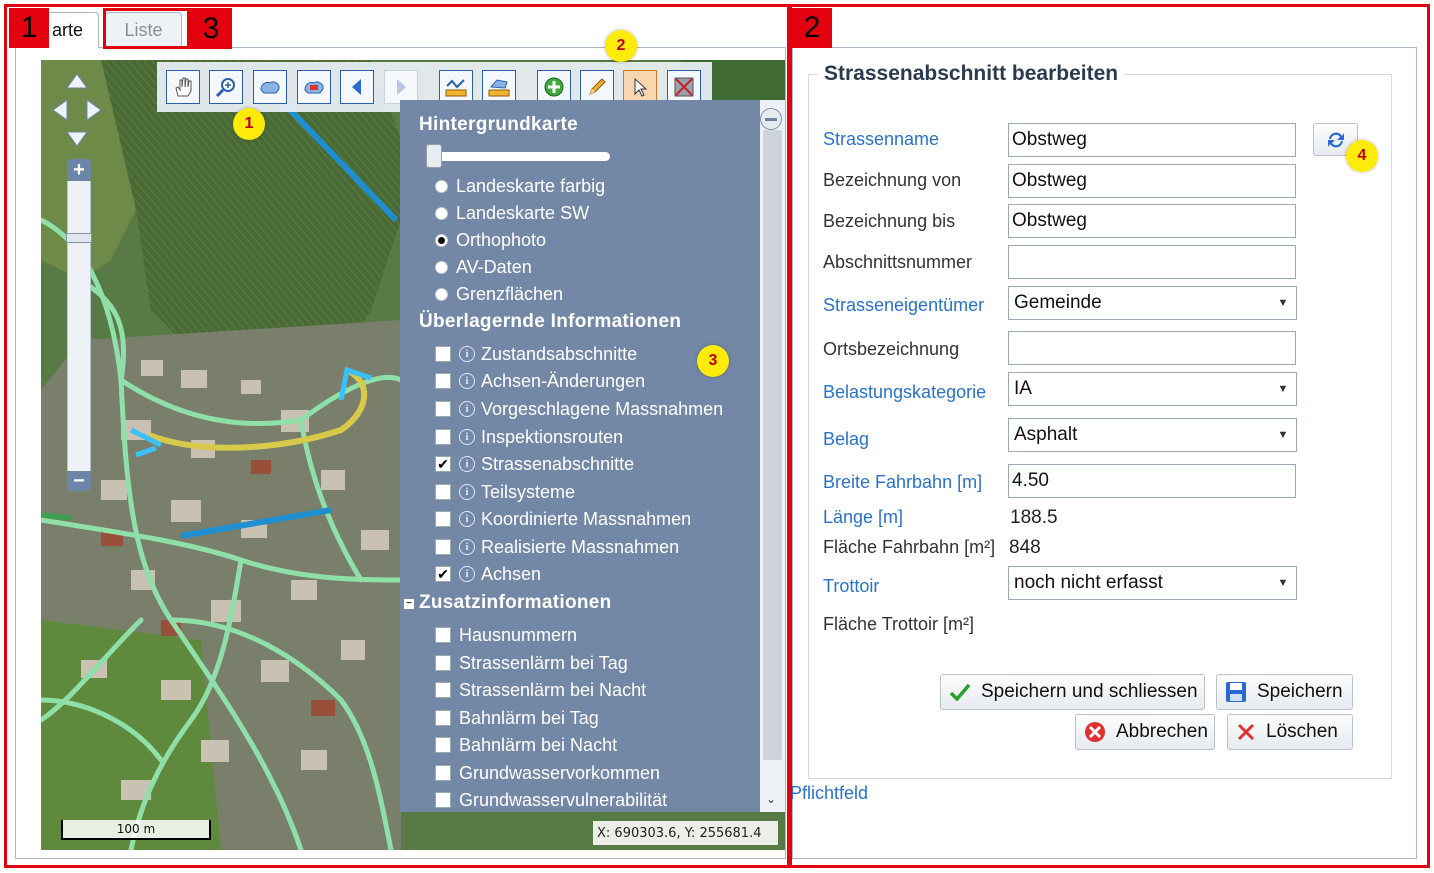 This screenshot has height=873, width=1434. I want to click on callout-2: 2, so click(621, 46).